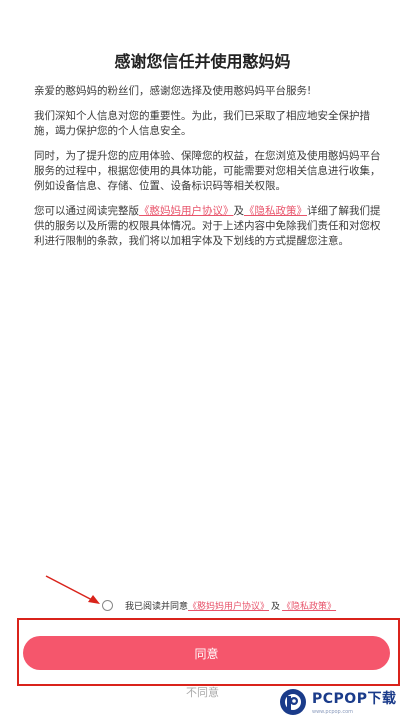  What do you see at coordinates (107, 605) in the screenshot?
I see `consent-radio` at bounding box center [107, 605].